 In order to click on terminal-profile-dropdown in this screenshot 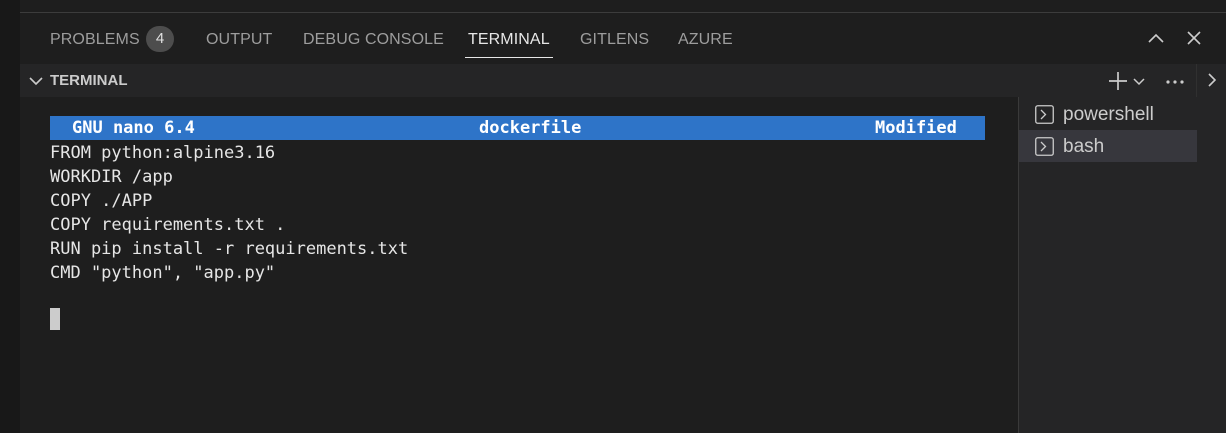, I will do `click(1139, 81)`.